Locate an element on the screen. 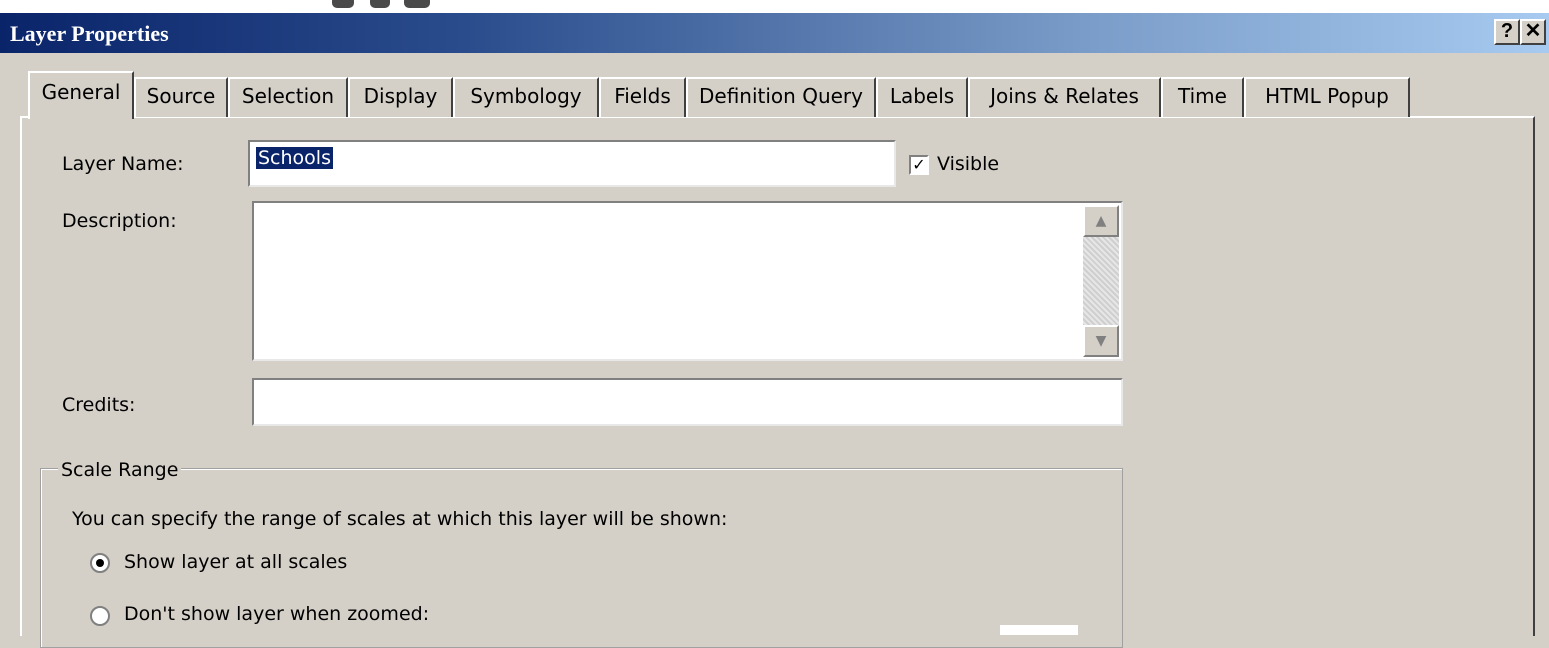 The image size is (1549, 648). tab-label: Symbology is located at coordinates (526, 96).